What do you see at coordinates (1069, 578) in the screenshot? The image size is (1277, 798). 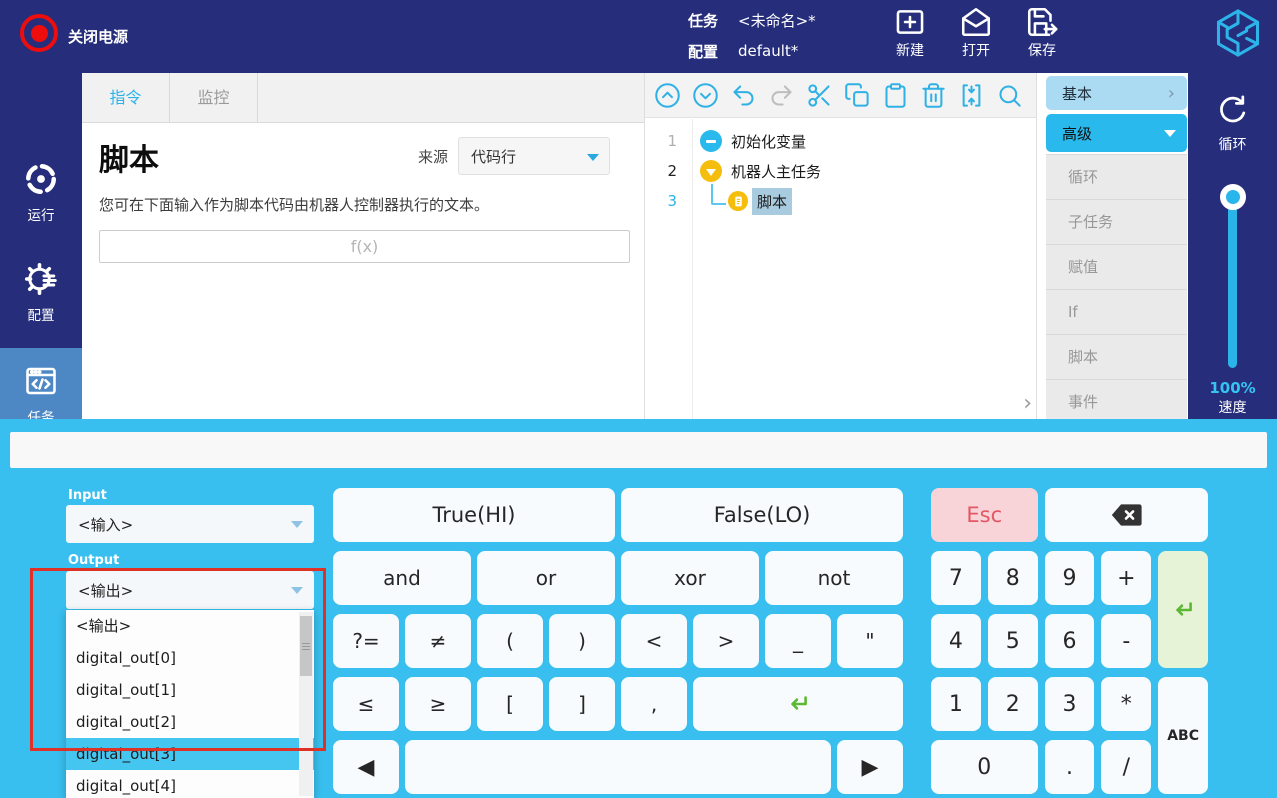 I see `key-9: 9` at bounding box center [1069, 578].